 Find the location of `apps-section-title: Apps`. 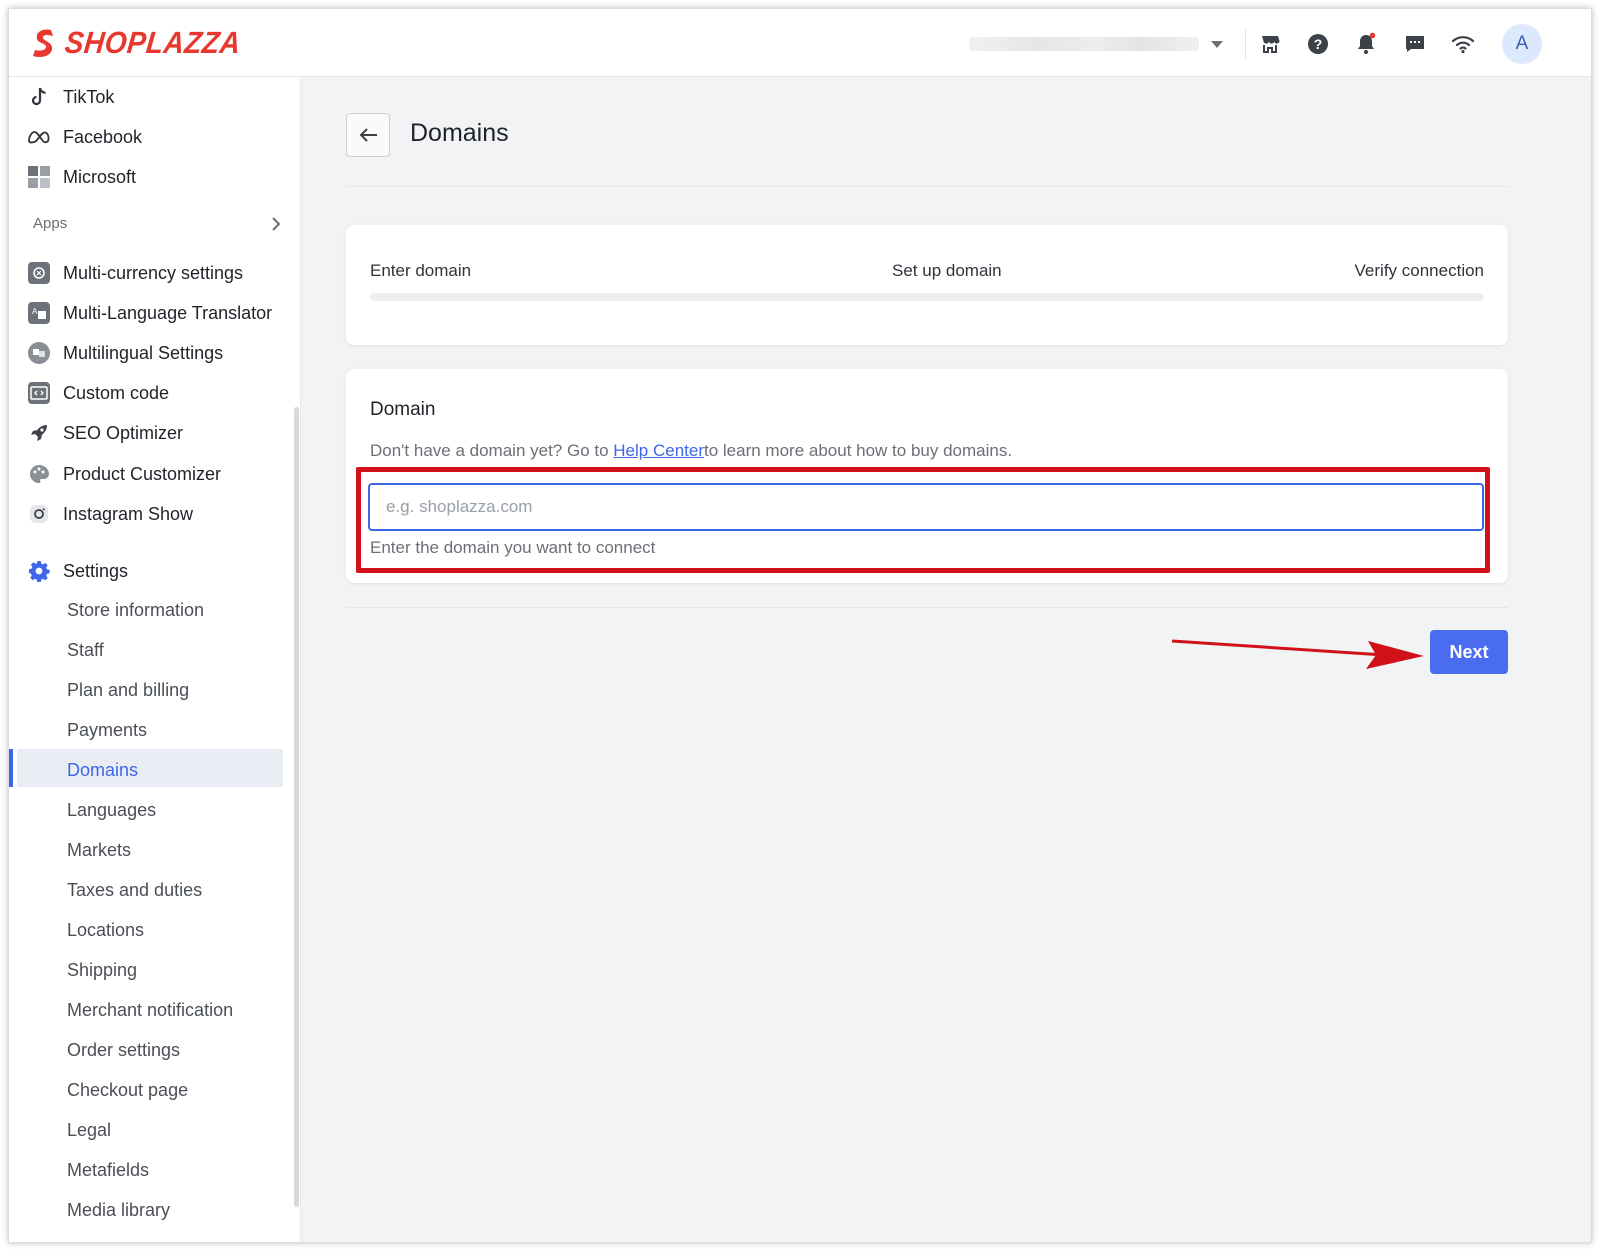

apps-section-title: Apps is located at coordinates (50, 223).